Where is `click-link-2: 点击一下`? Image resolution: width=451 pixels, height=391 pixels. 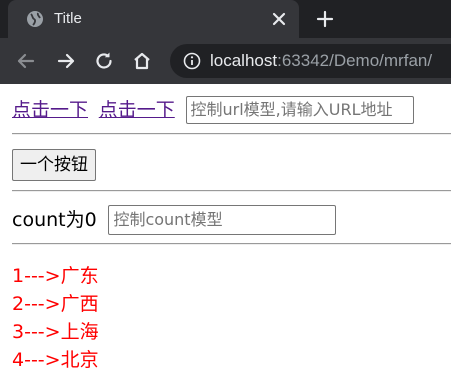
click-link-2: 点击一下 is located at coordinates (137, 110).